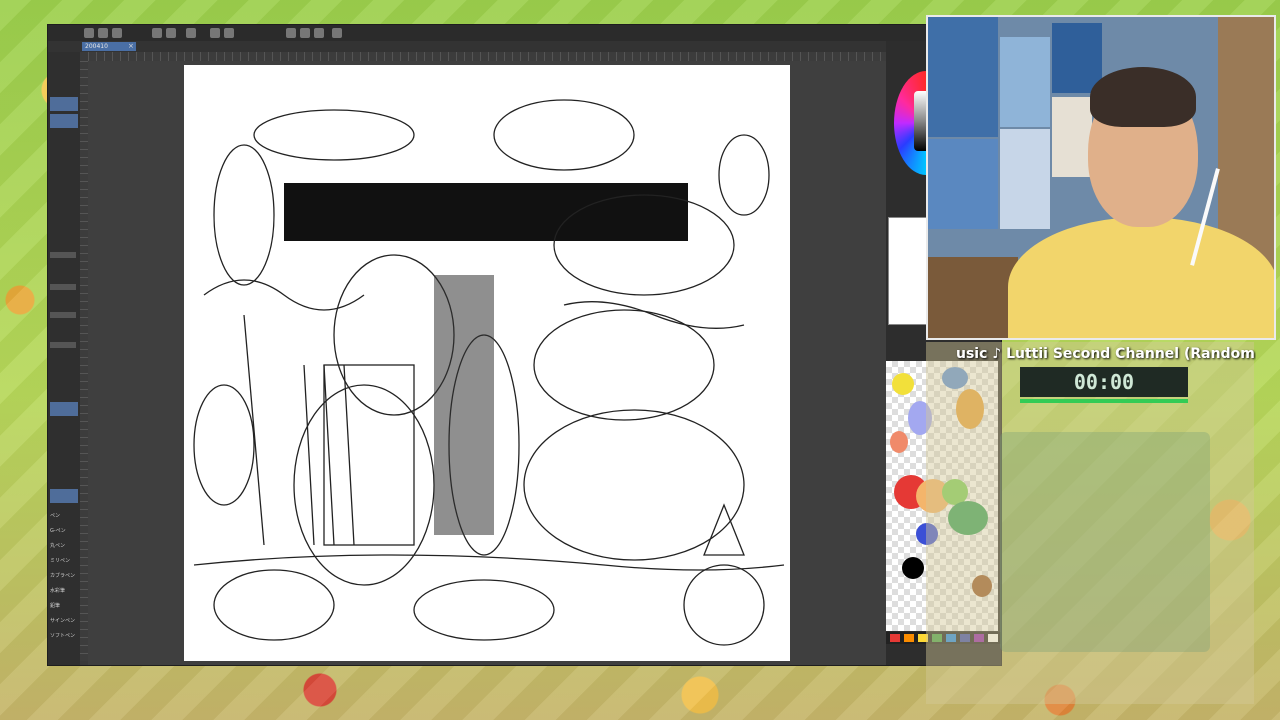  Describe the element at coordinates (103, 33) in the screenshot. I see `open-icon` at that location.